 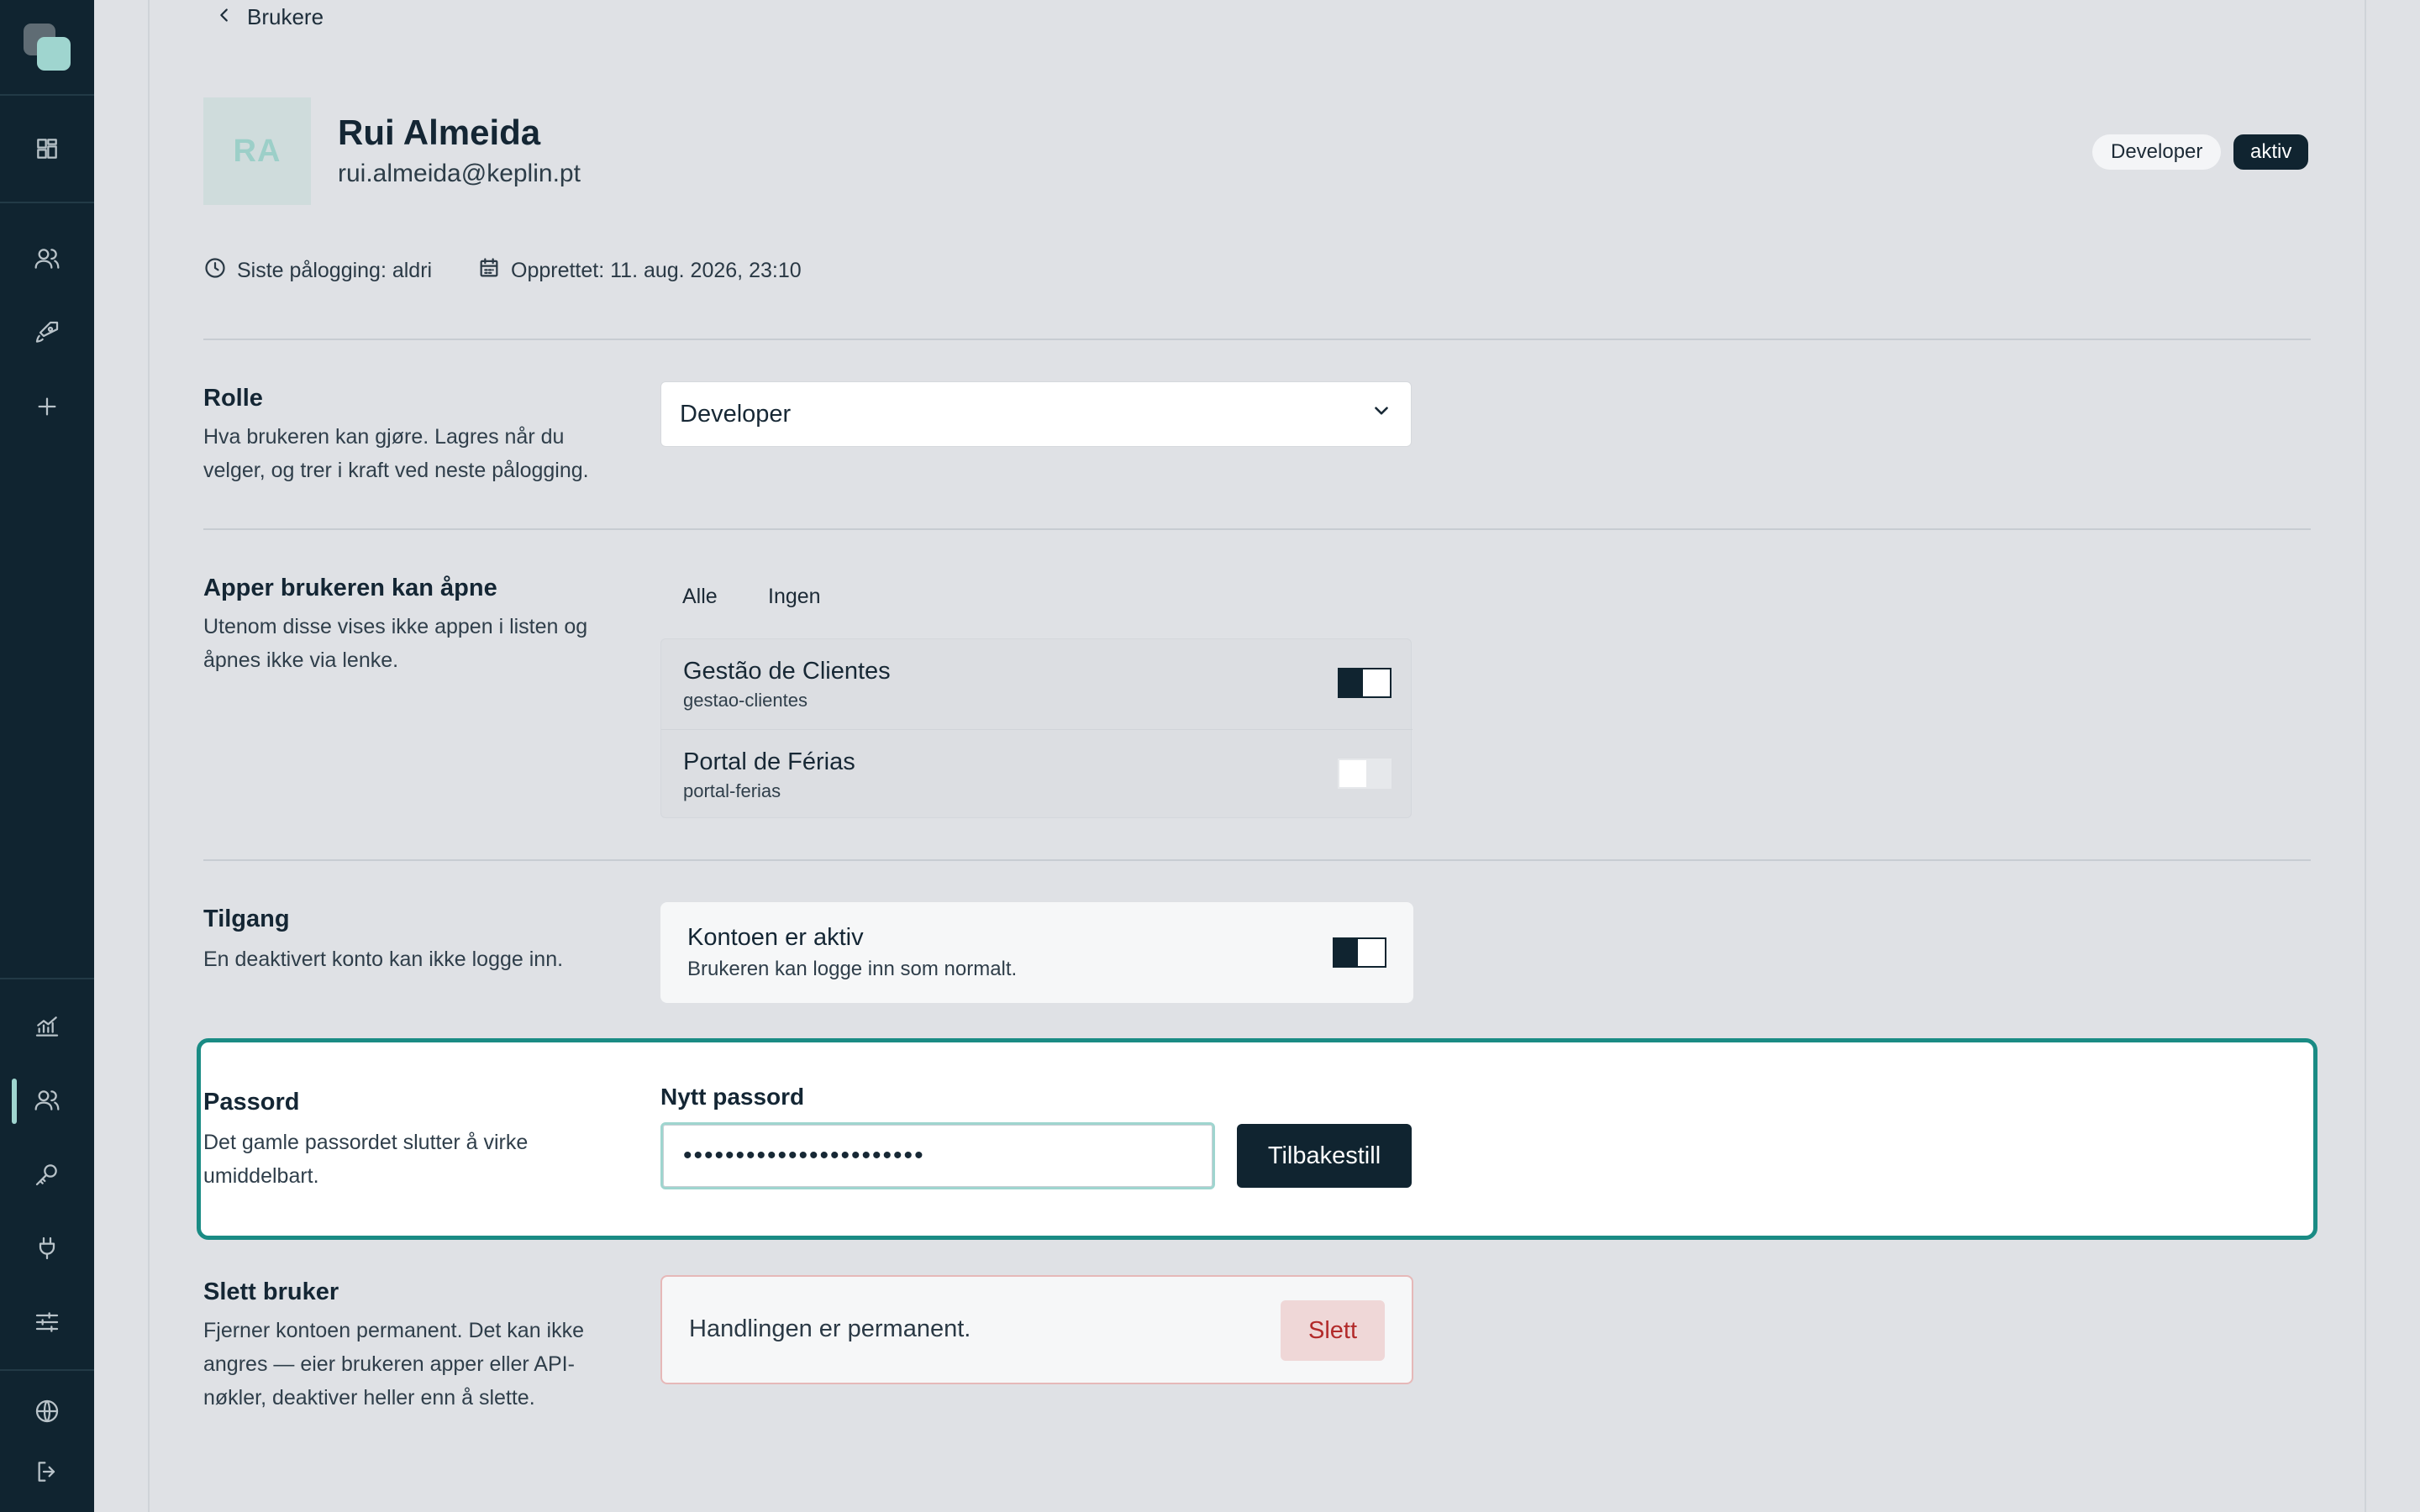 I want to click on role-section-title: Rolle, so click(x=233, y=398).